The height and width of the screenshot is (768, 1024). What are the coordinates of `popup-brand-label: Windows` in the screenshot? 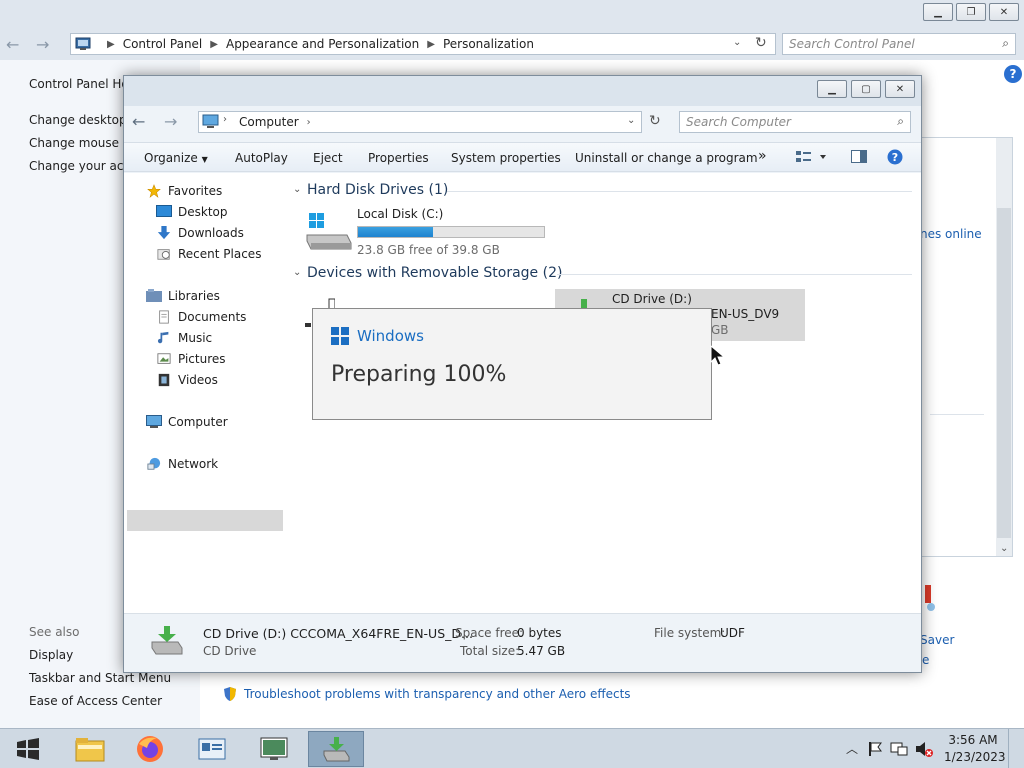 It's located at (390, 336).